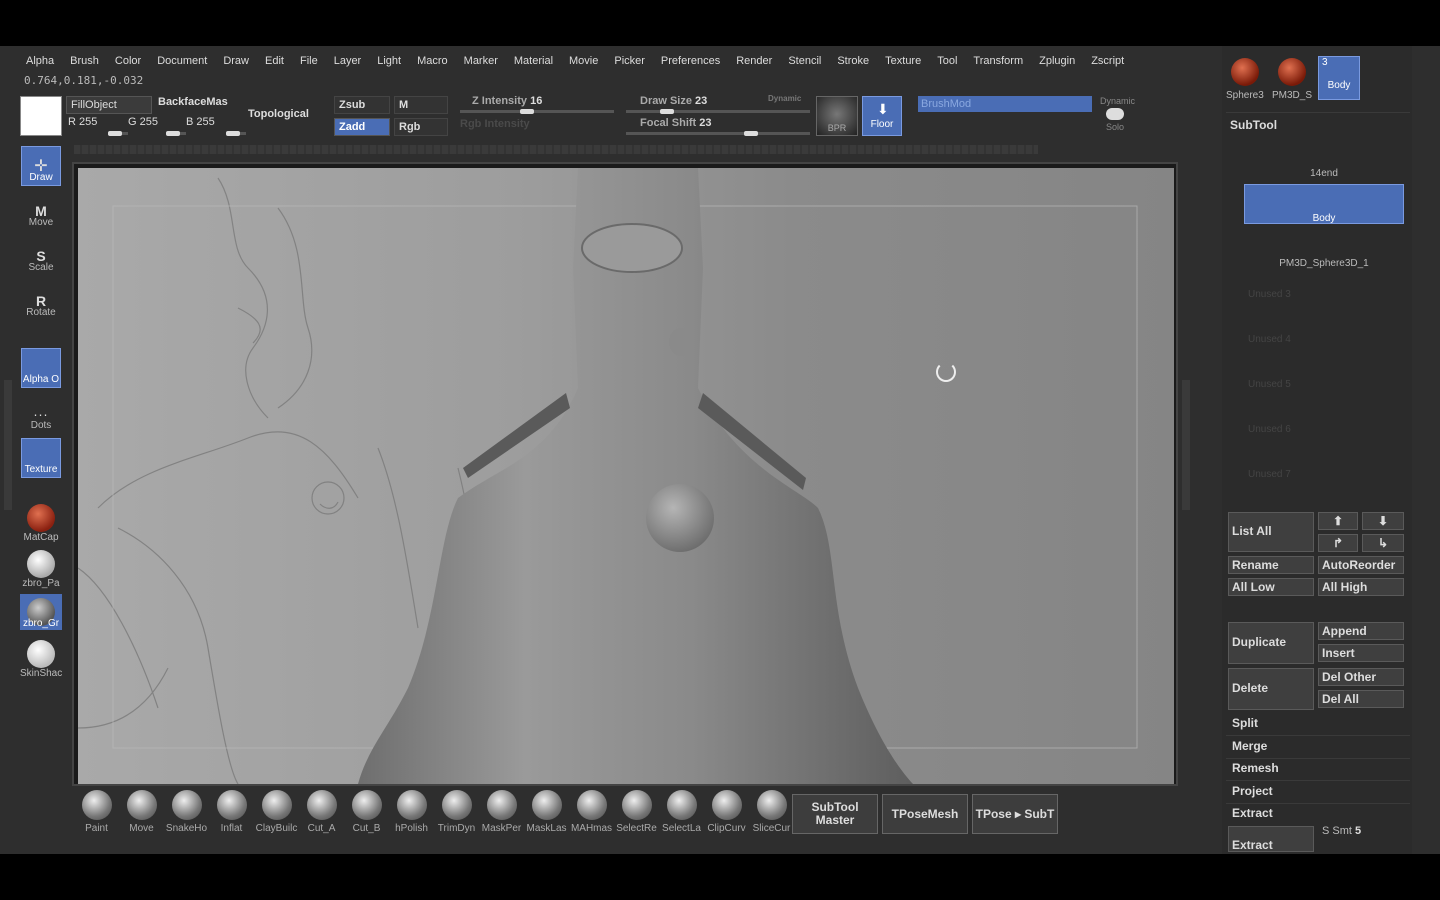 The image size is (1440, 900). I want to click on menu-item-texture: Texture, so click(903, 61).